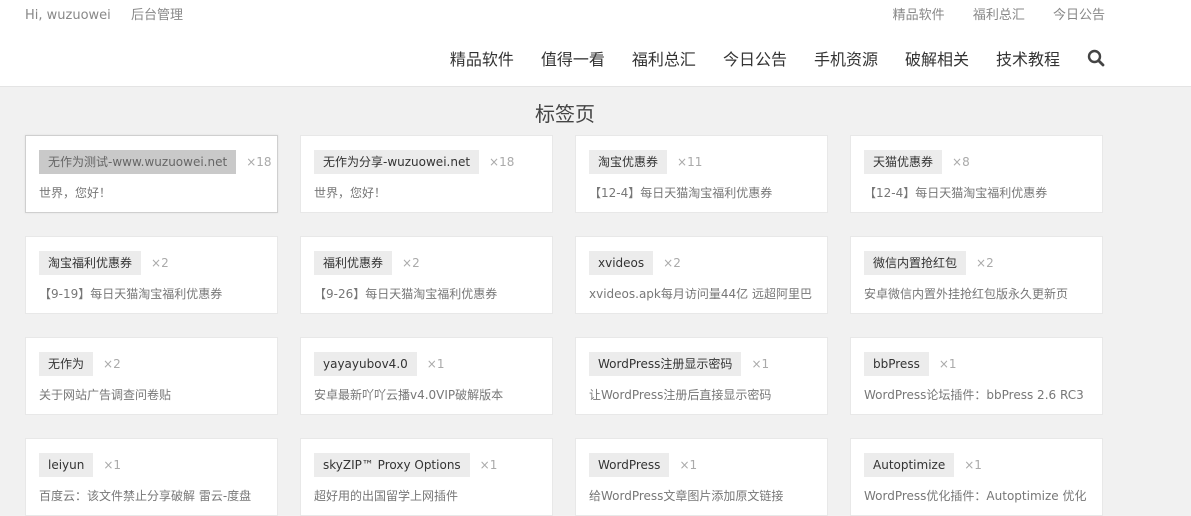 The width and height of the screenshot is (1191, 516). What do you see at coordinates (629, 465) in the screenshot?
I see `tag-label: WordPress` at bounding box center [629, 465].